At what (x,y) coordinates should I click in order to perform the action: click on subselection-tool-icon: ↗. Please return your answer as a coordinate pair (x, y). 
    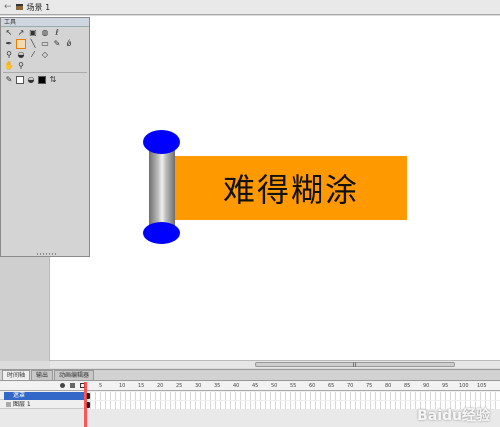
    Looking at the image, I should click on (21, 33).